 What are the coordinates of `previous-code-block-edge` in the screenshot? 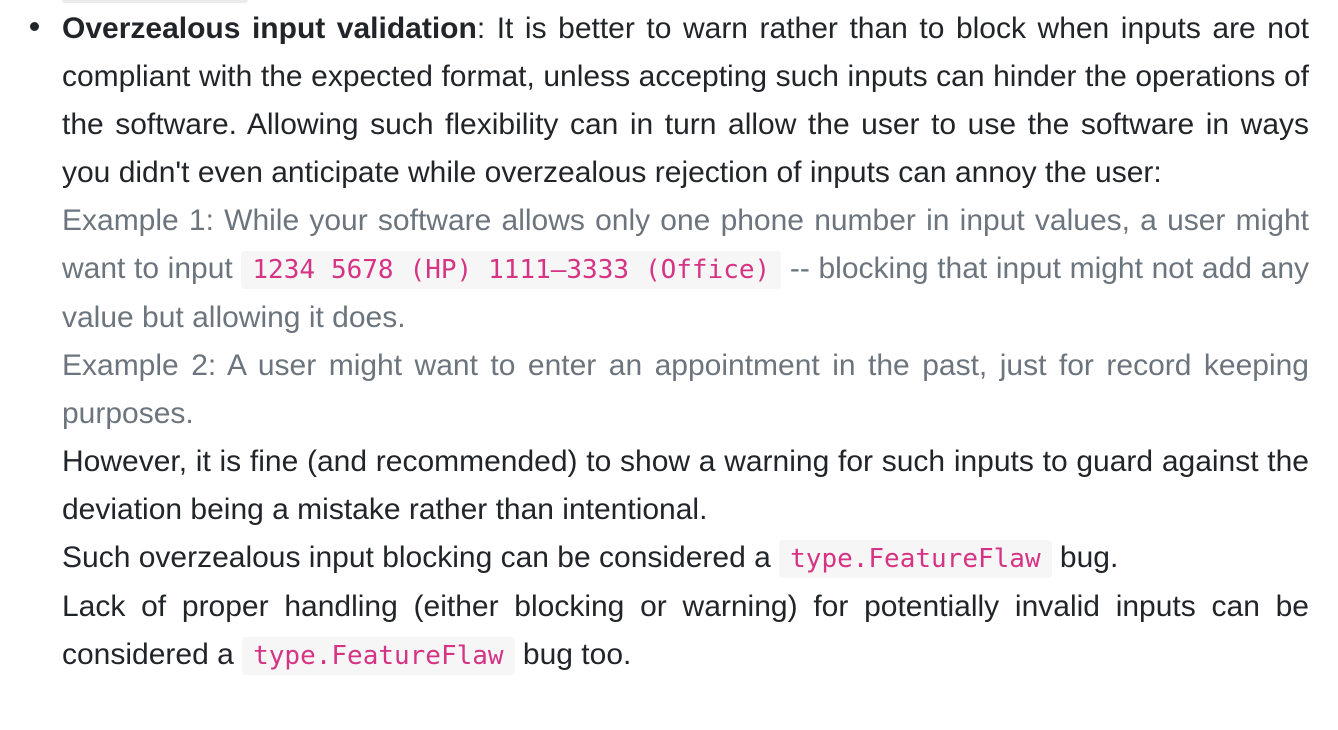 It's located at (155, 1).